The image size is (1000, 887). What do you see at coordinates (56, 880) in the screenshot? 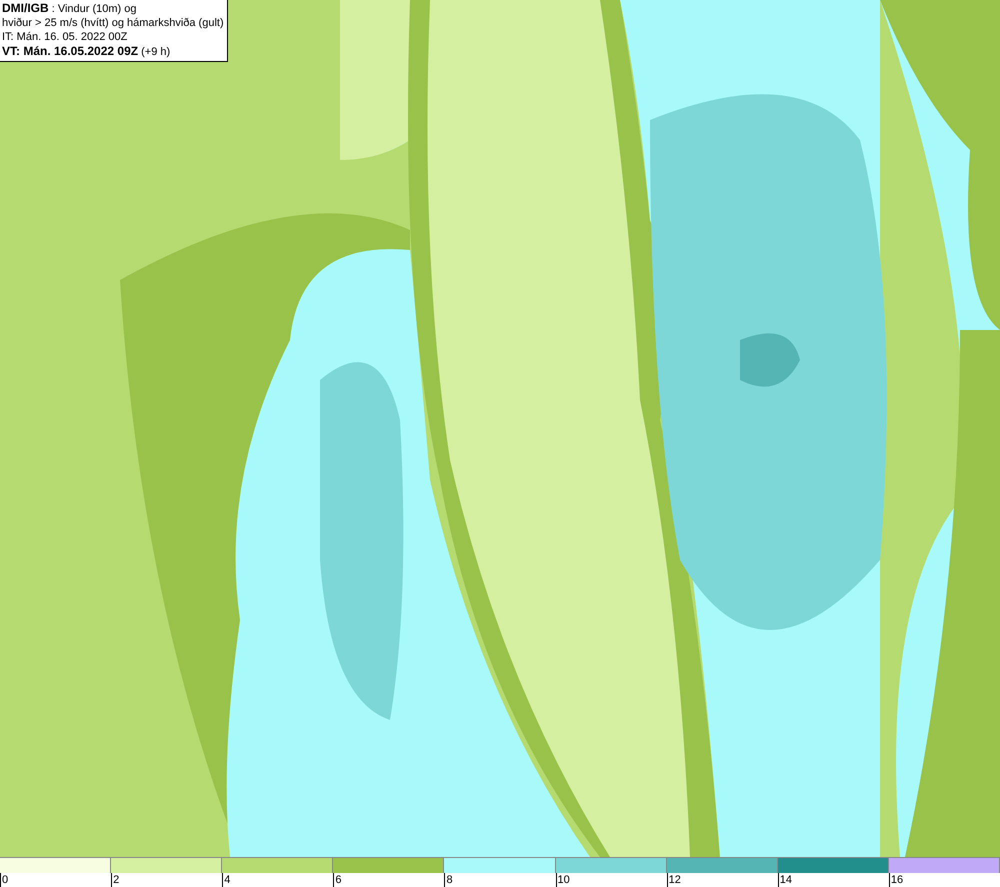
I see `legend-tick-label: 0` at bounding box center [56, 880].